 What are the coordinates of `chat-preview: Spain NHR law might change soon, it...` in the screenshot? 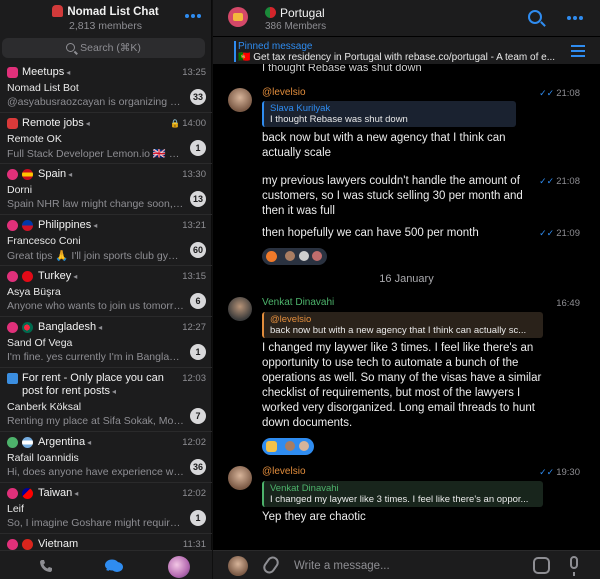 It's located at (96, 204).